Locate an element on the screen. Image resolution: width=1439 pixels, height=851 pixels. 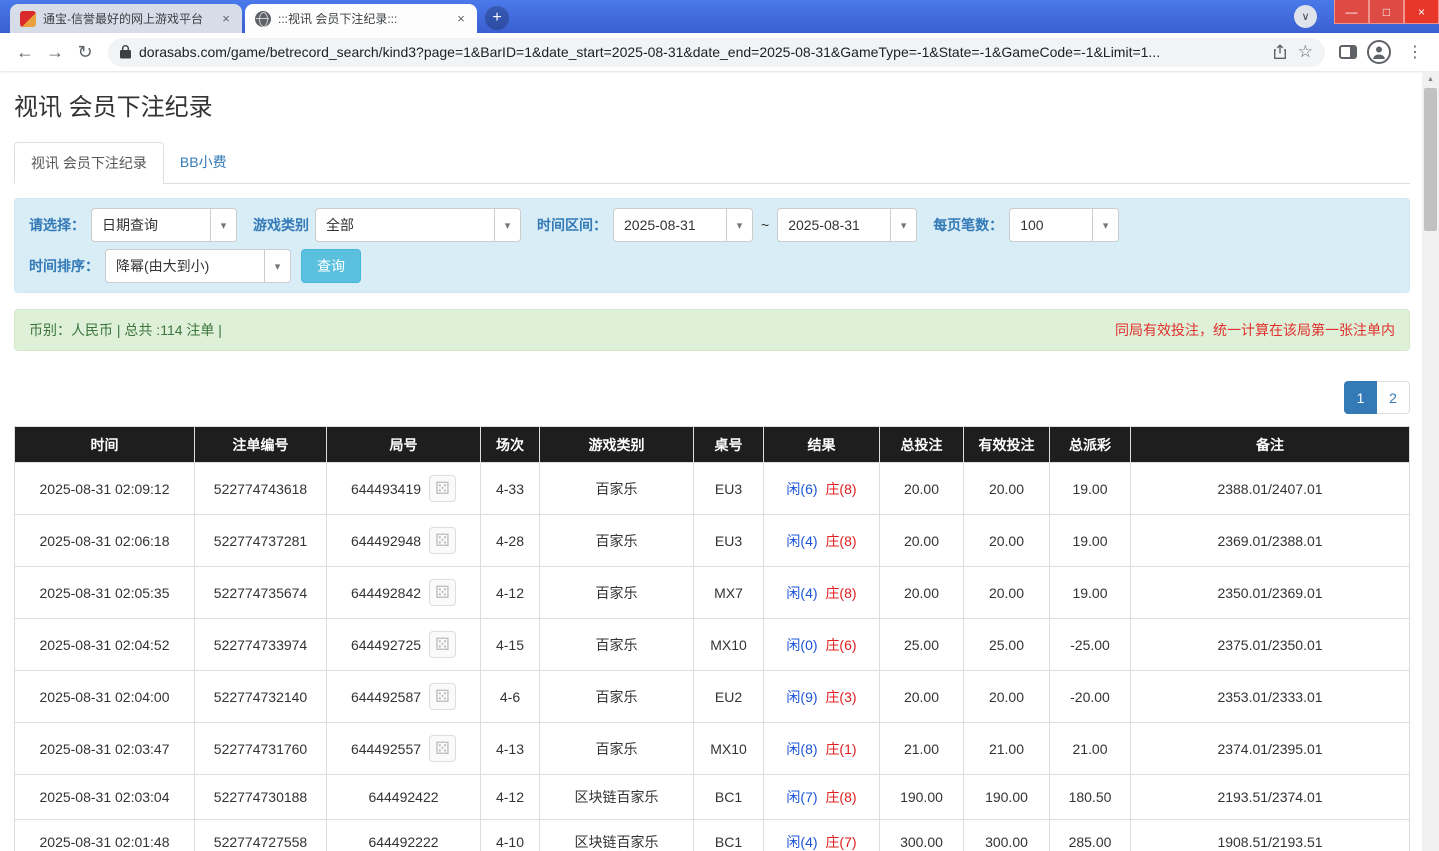
cell-result: 闲(7) 庄(8) is located at coordinates (821, 797).